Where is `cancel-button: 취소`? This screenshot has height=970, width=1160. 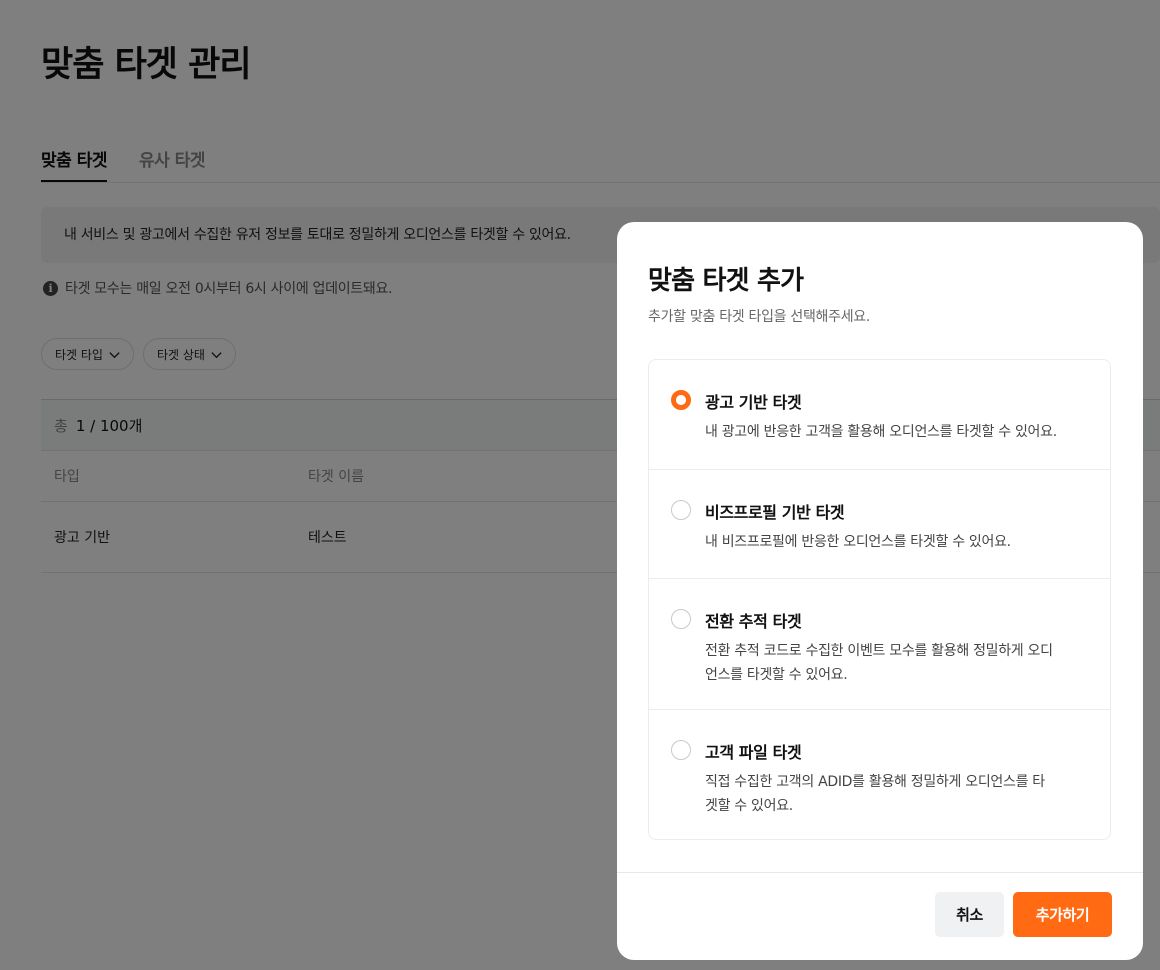 cancel-button: 취소 is located at coordinates (969, 914).